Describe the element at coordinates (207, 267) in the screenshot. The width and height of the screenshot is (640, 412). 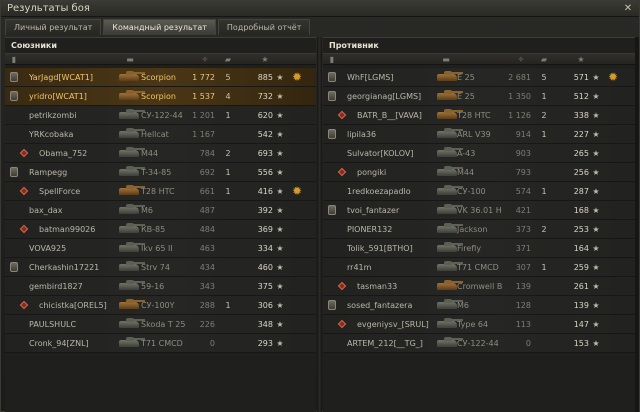
I see `damage-value: 434` at that location.